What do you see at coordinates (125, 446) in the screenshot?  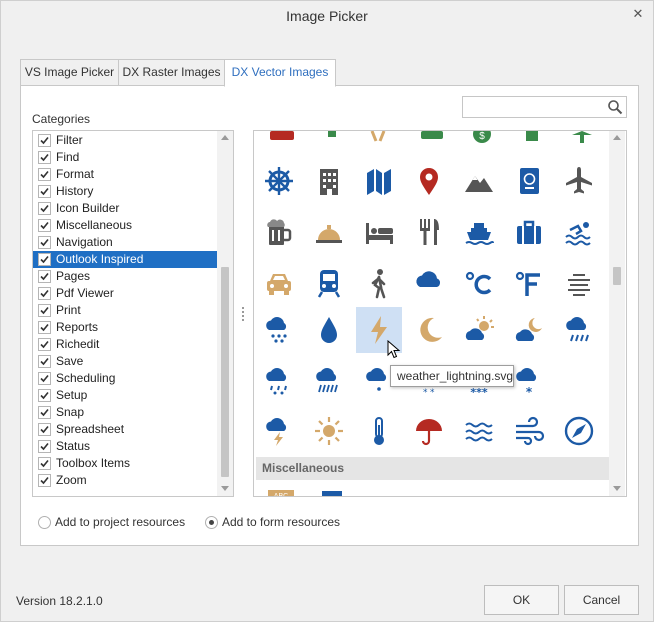 I see `category-item: Status` at bounding box center [125, 446].